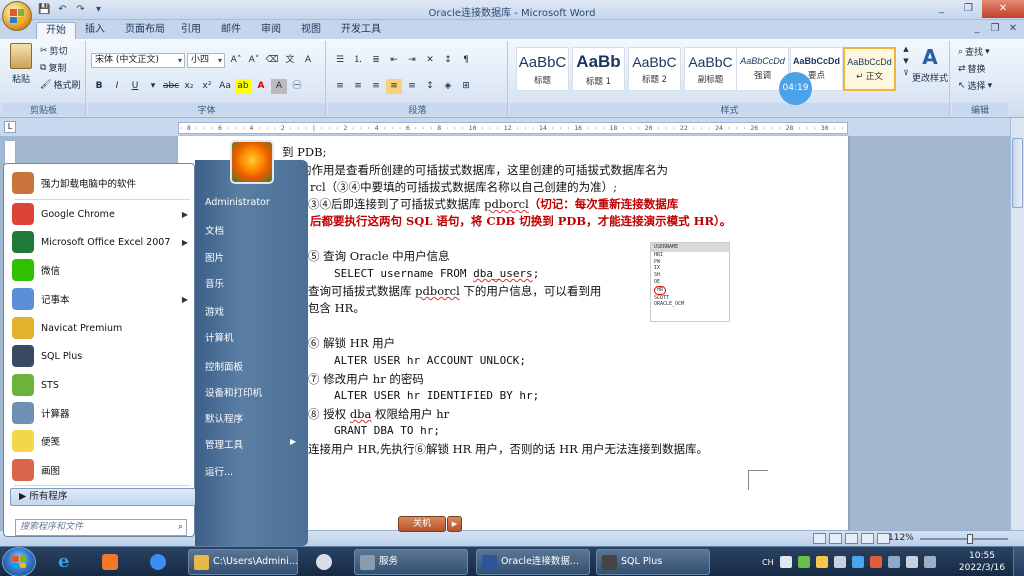  I want to click on start-item-excel: Microsoft Office Excel 2007 ▶, so click(101, 242).